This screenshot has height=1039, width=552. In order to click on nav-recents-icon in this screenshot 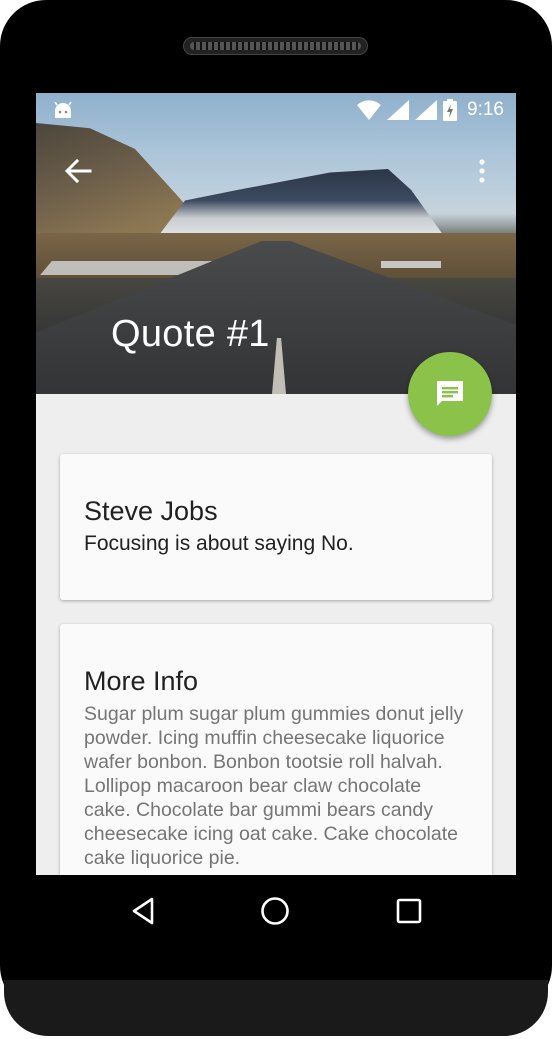, I will do `click(409, 911)`.